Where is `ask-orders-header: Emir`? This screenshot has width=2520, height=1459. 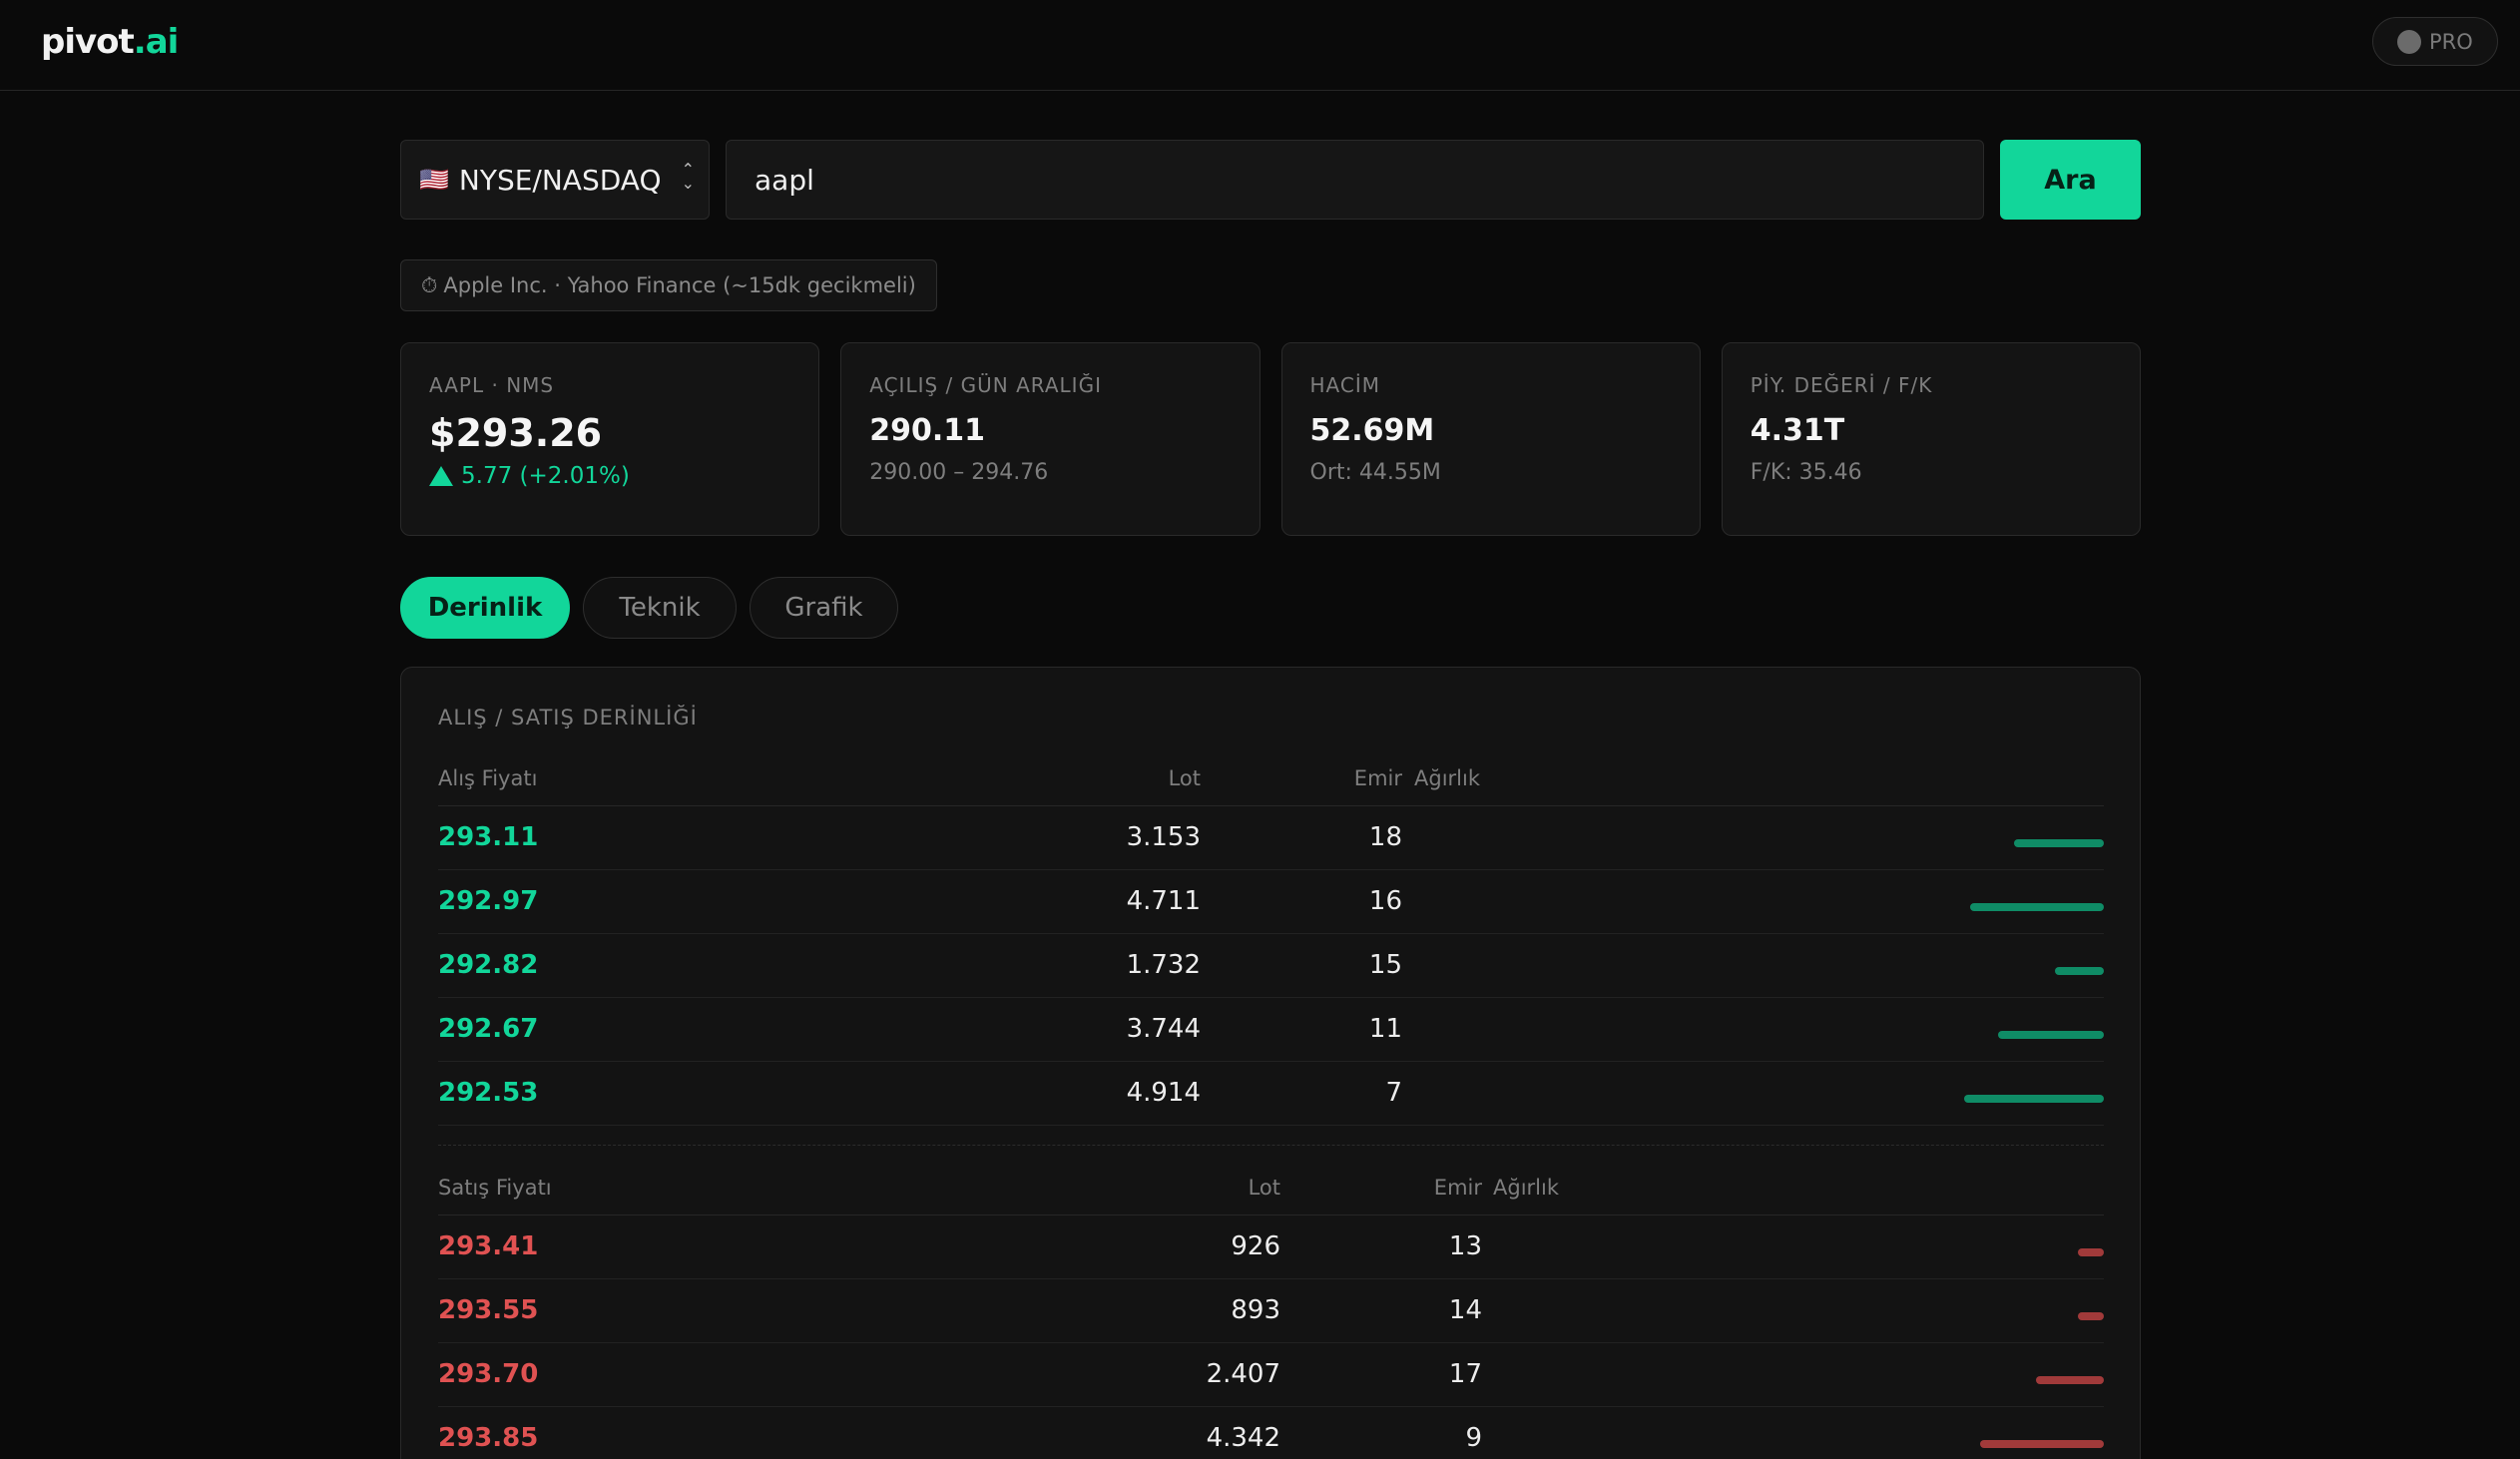 ask-orders-header: Emir is located at coordinates (1457, 1188).